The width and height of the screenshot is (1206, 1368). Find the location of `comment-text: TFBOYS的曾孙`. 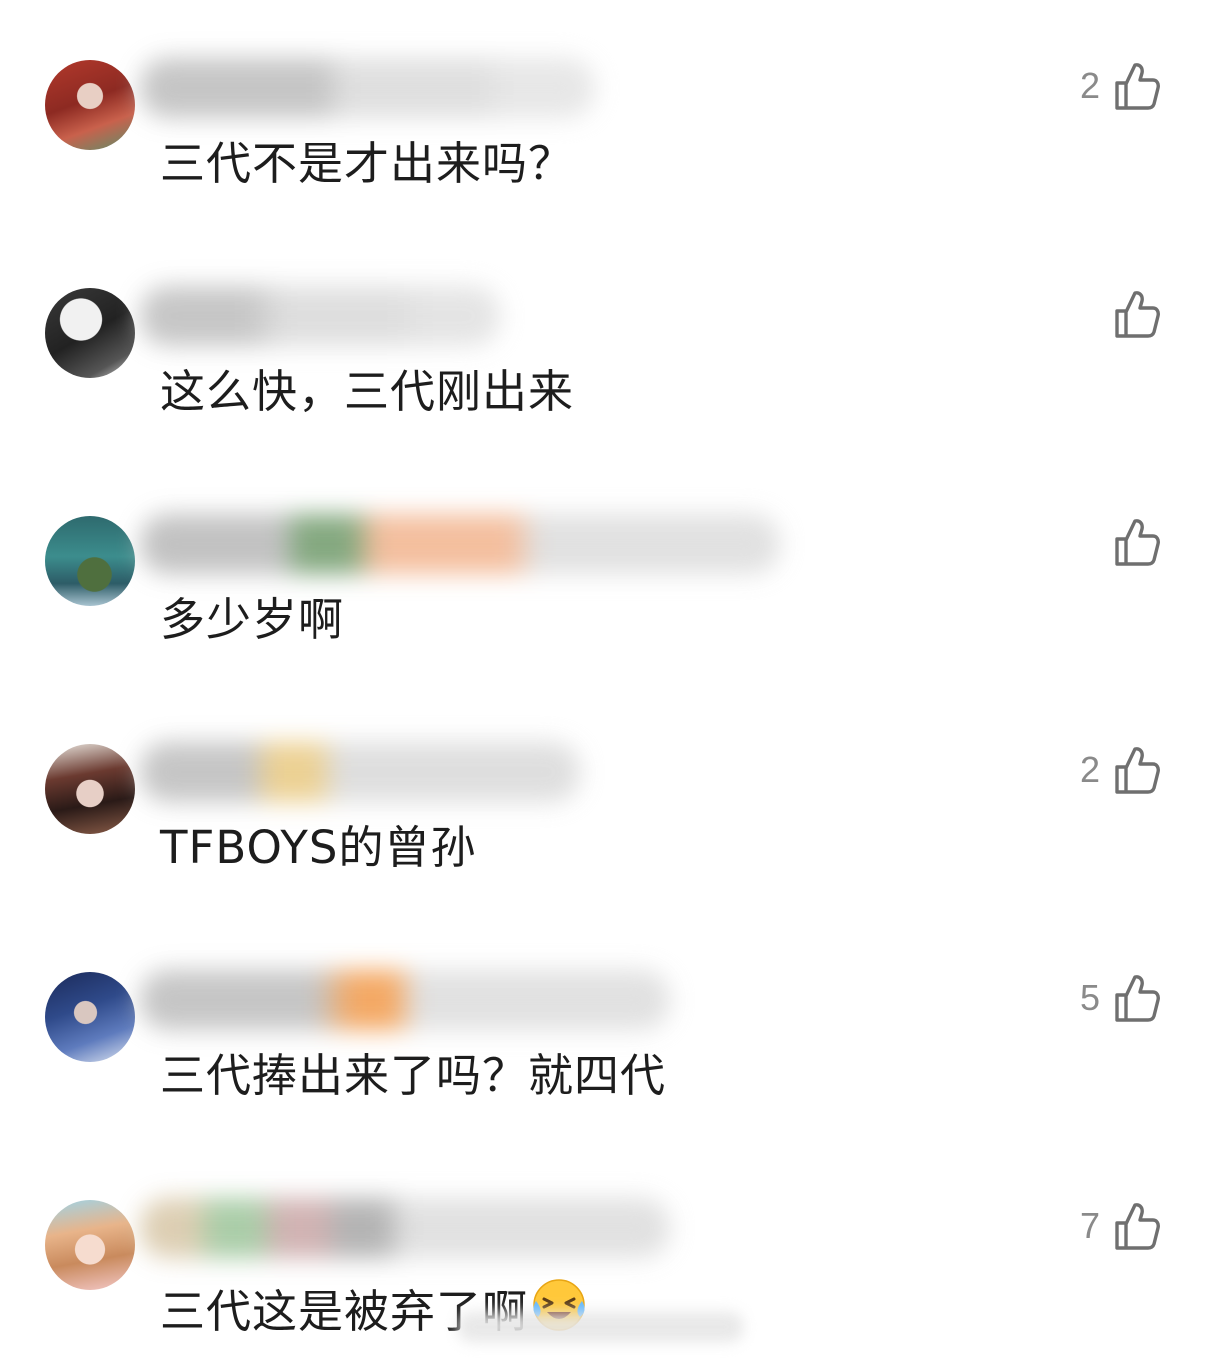

comment-text: TFBOYS的曾孙 is located at coordinates (318, 847).